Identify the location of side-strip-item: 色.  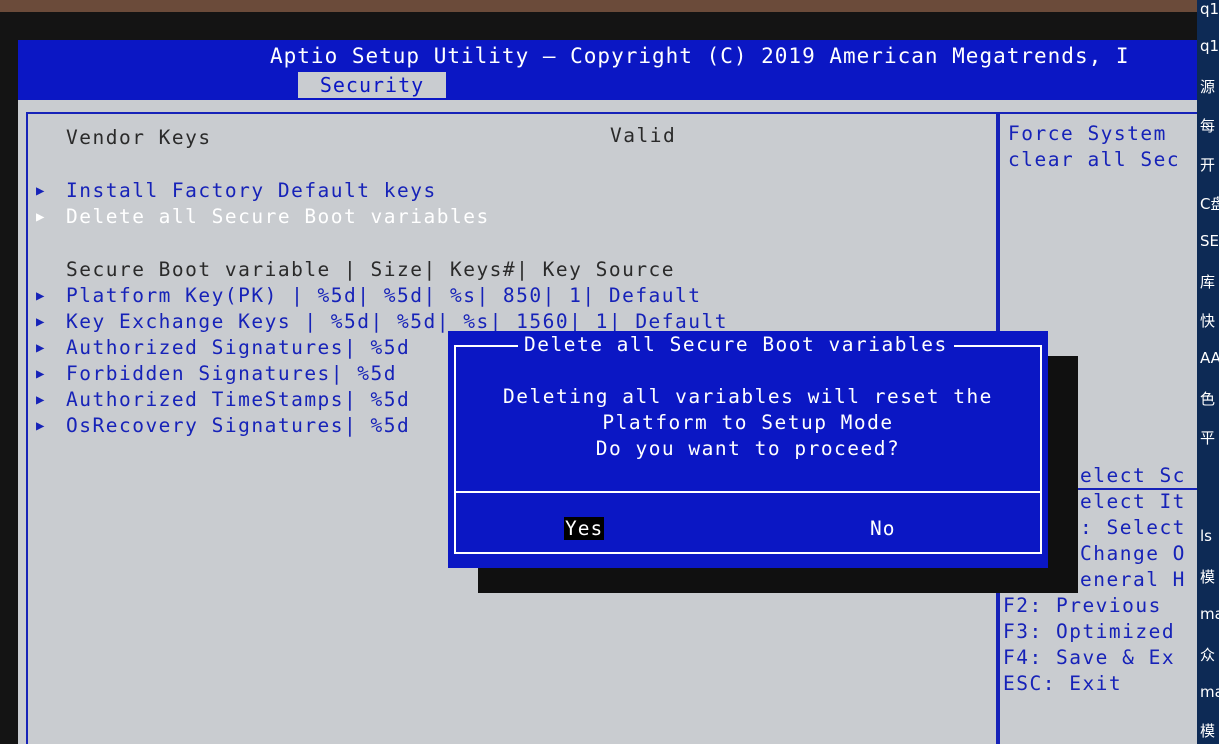
(1207, 398).